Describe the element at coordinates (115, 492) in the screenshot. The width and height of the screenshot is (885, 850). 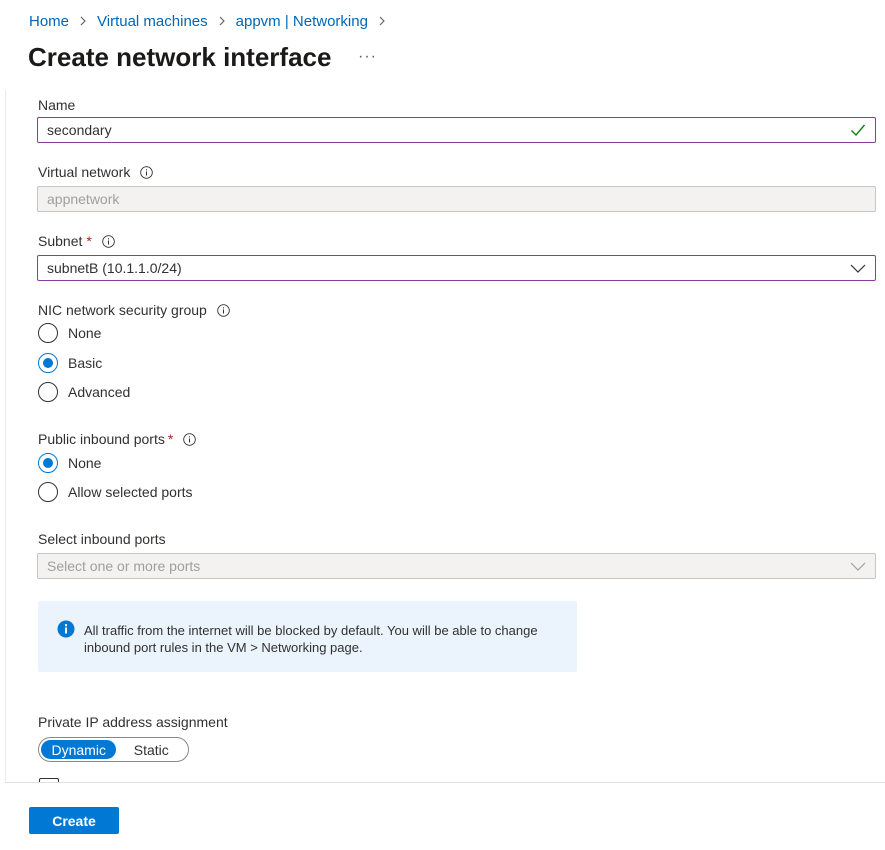
I see `inbound-ports-radio-allow-selected: Allow selected ports` at that location.